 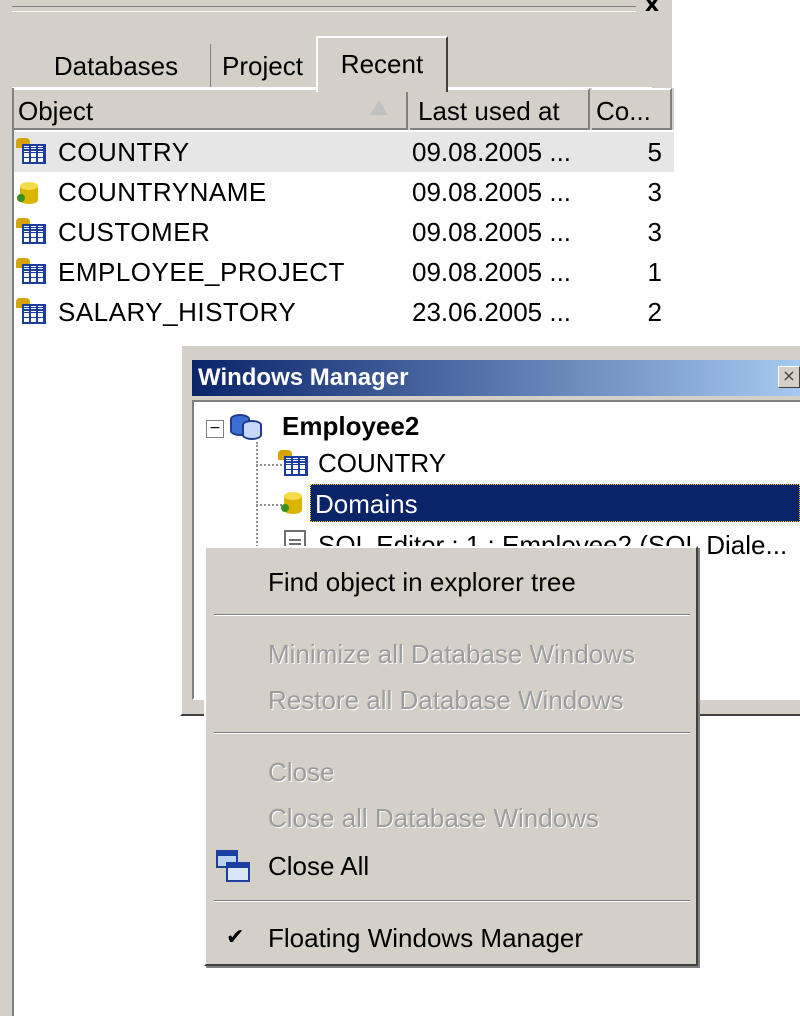 What do you see at coordinates (446, 700) in the screenshot?
I see `menu-item-restore-all: Restore all Database Windows` at bounding box center [446, 700].